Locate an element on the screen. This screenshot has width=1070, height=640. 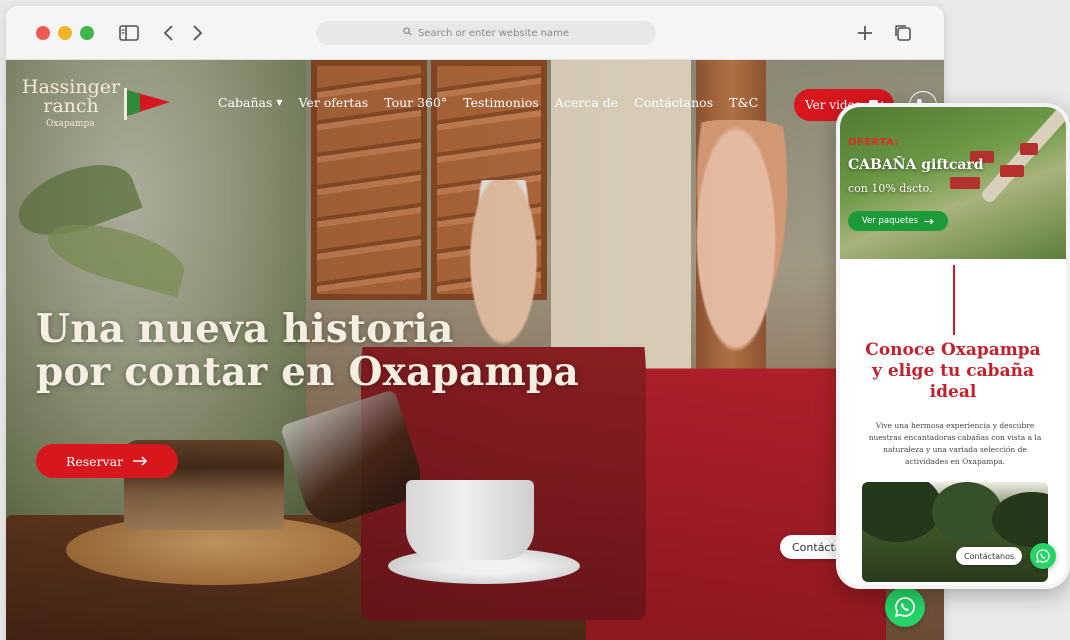
address-bar: Search or enter website name is located at coordinates (486, 33).